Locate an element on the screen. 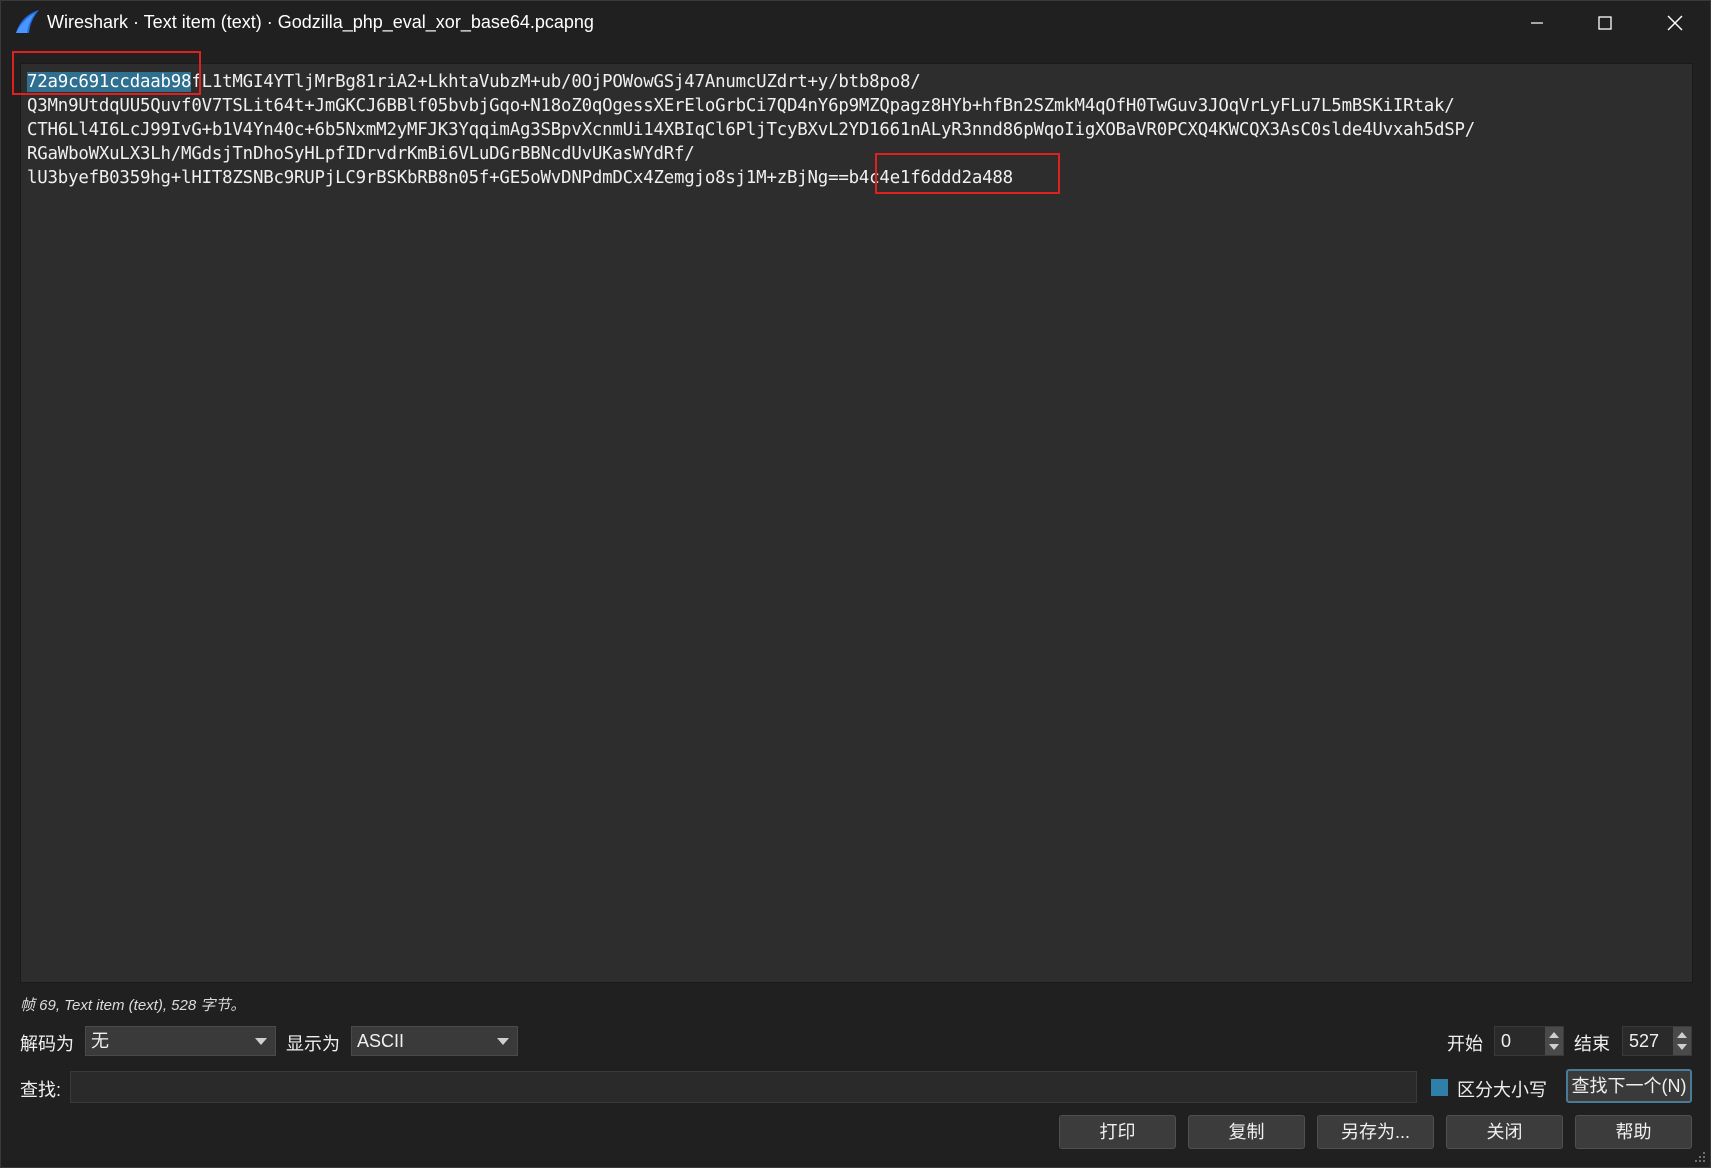 The height and width of the screenshot is (1168, 1711). minimize-button is located at coordinates (1537, 23).